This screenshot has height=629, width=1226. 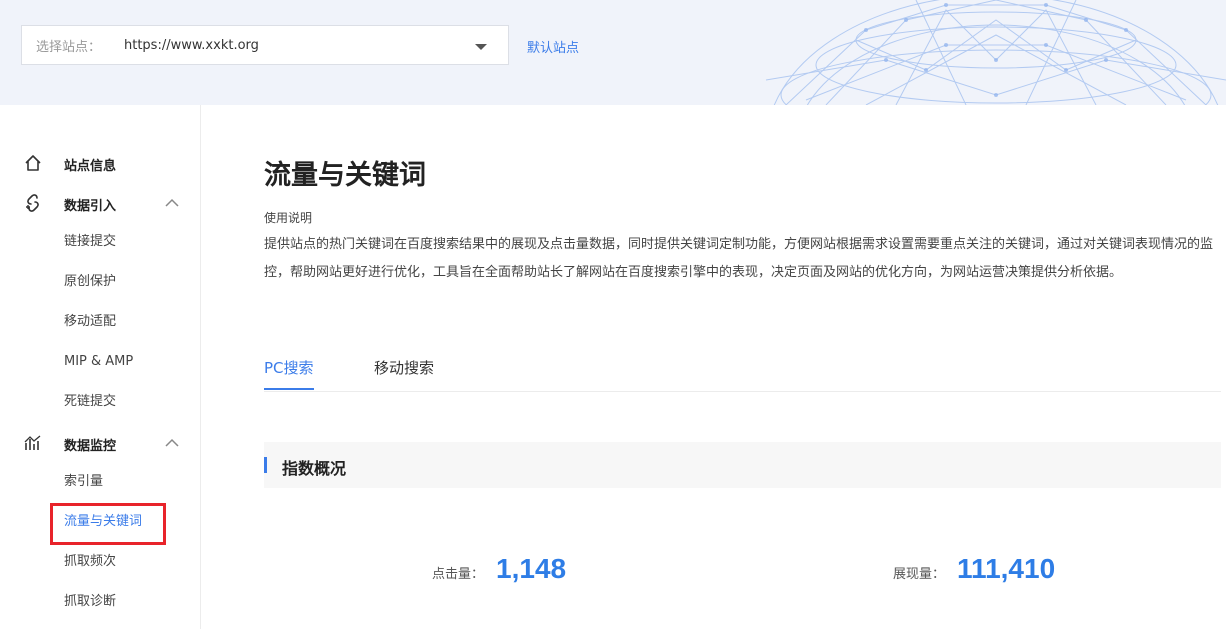 I want to click on chart-monitor-icon, so click(x=32, y=442).